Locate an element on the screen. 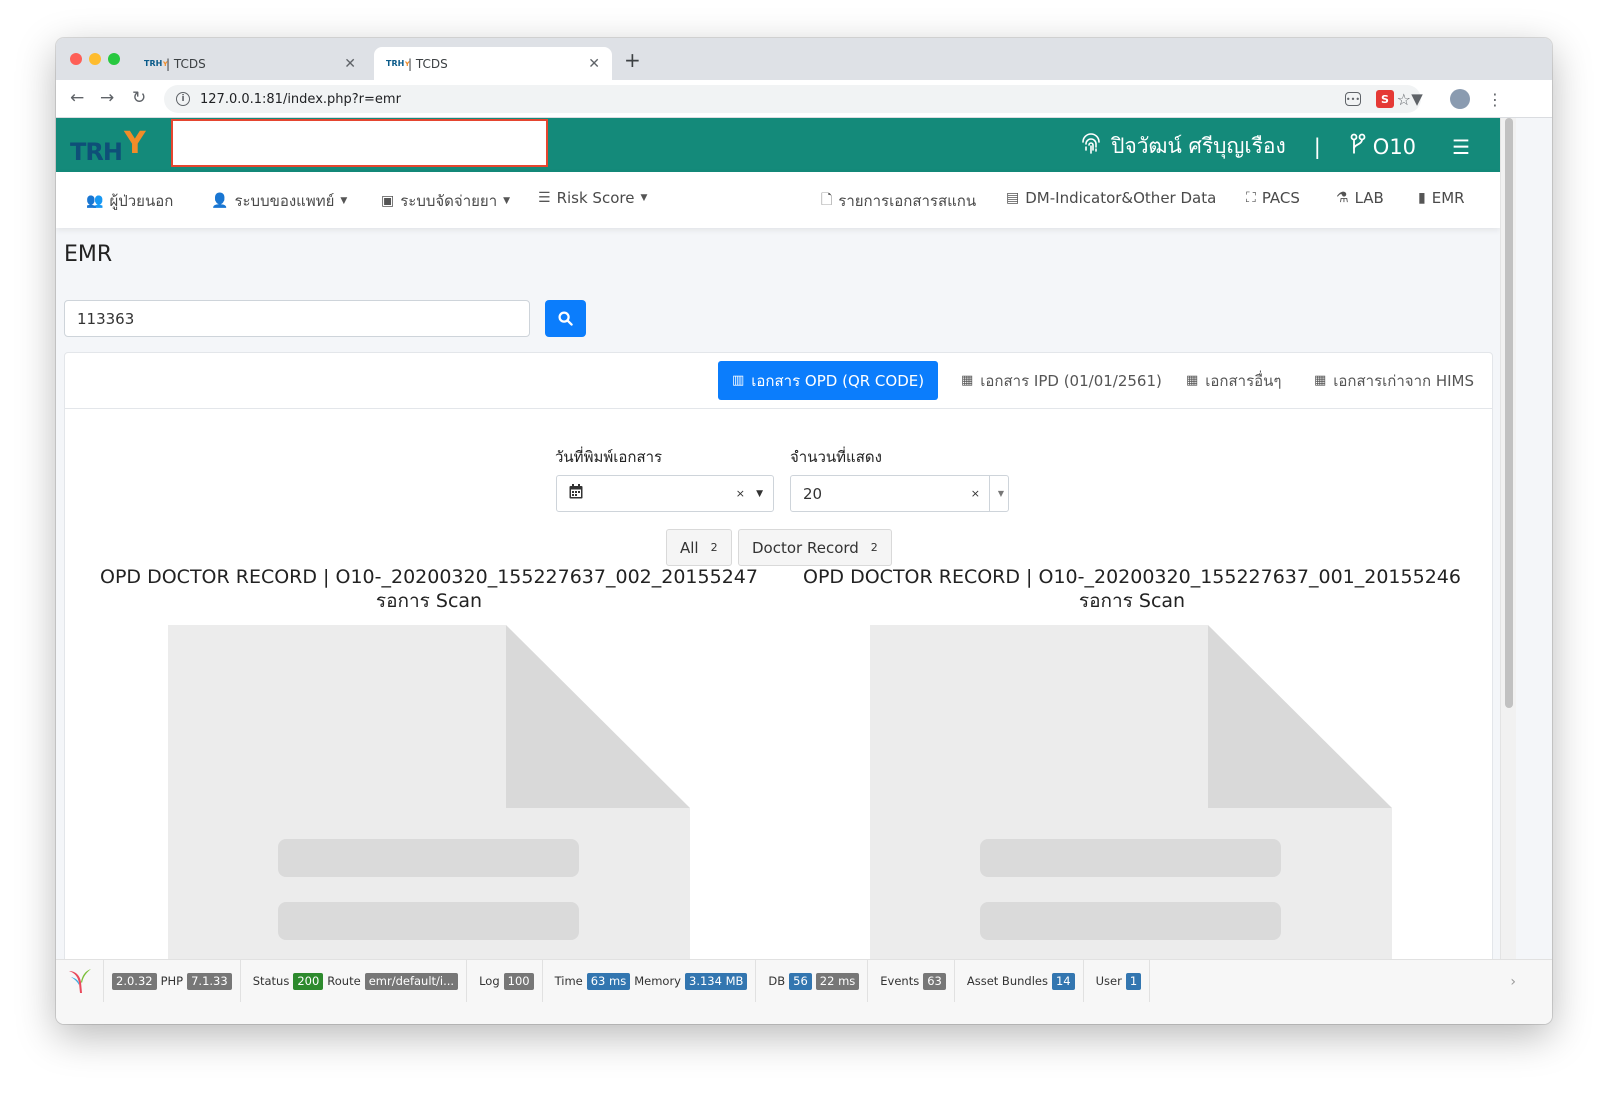  asset-bundles-block: Asset Bundles 14 is located at coordinates (1019, 981).